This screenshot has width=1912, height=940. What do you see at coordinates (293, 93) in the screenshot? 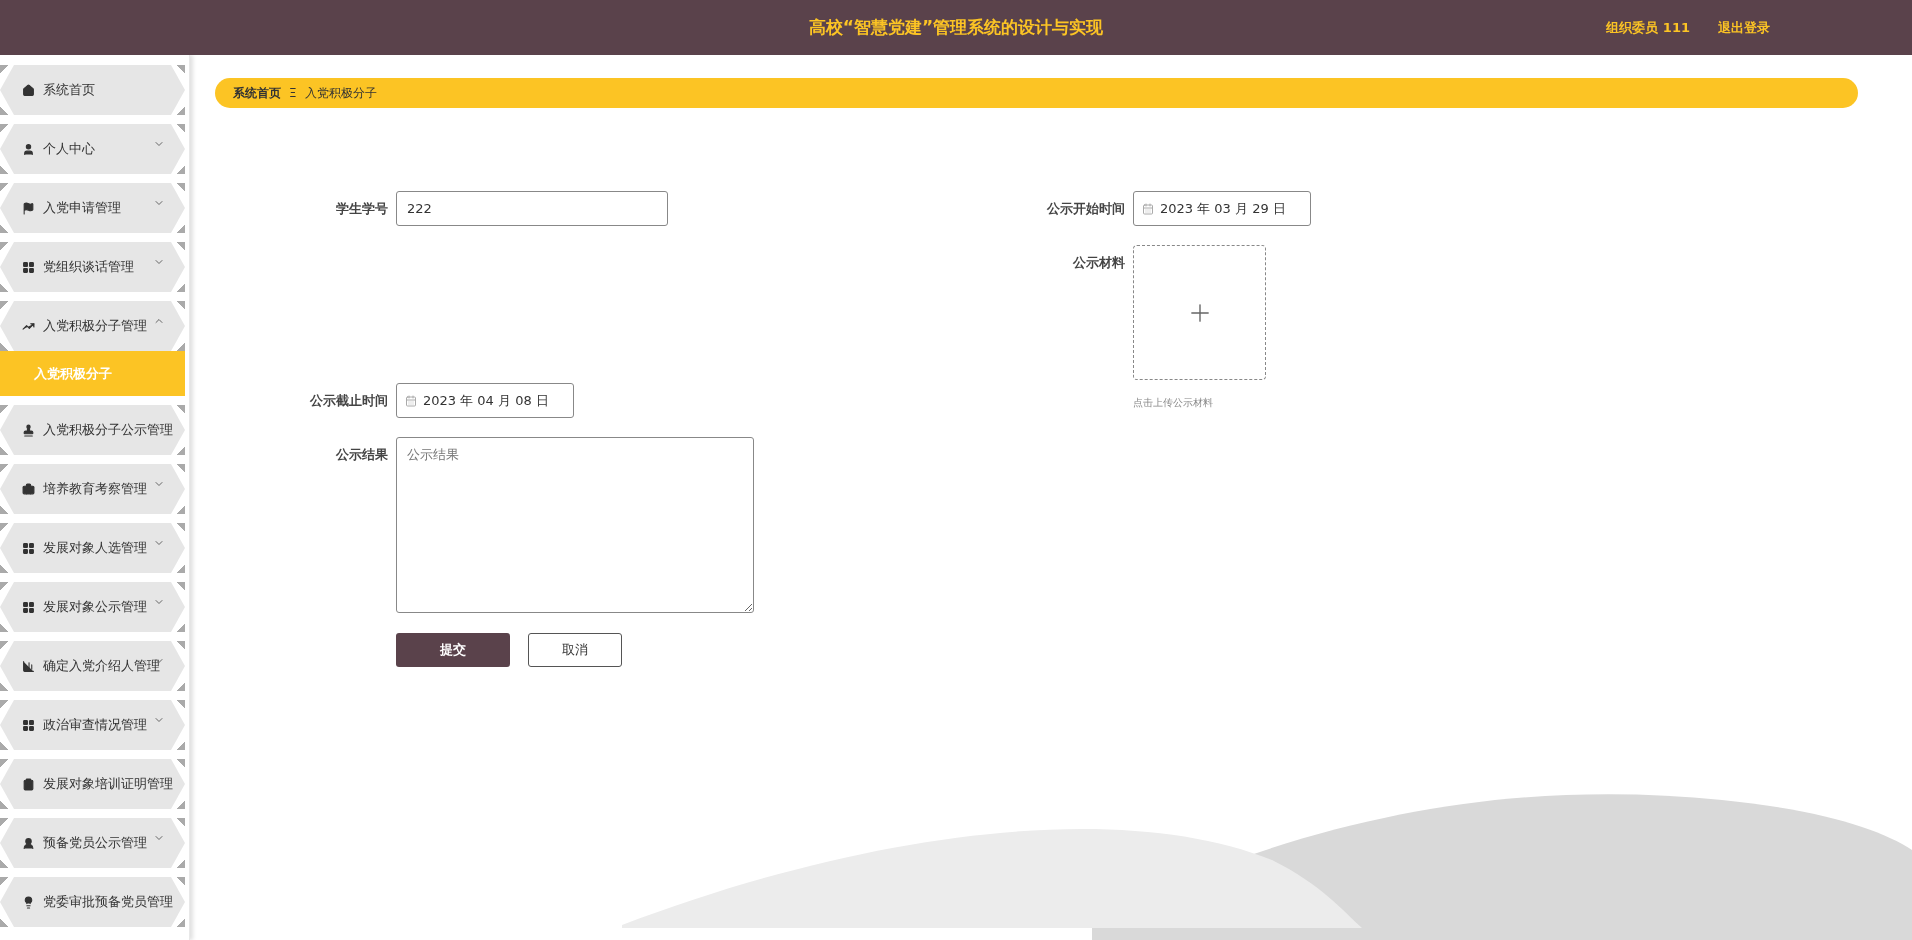
I see `breadcrumb-separator: Ξ` at bounding box center [293, 93].